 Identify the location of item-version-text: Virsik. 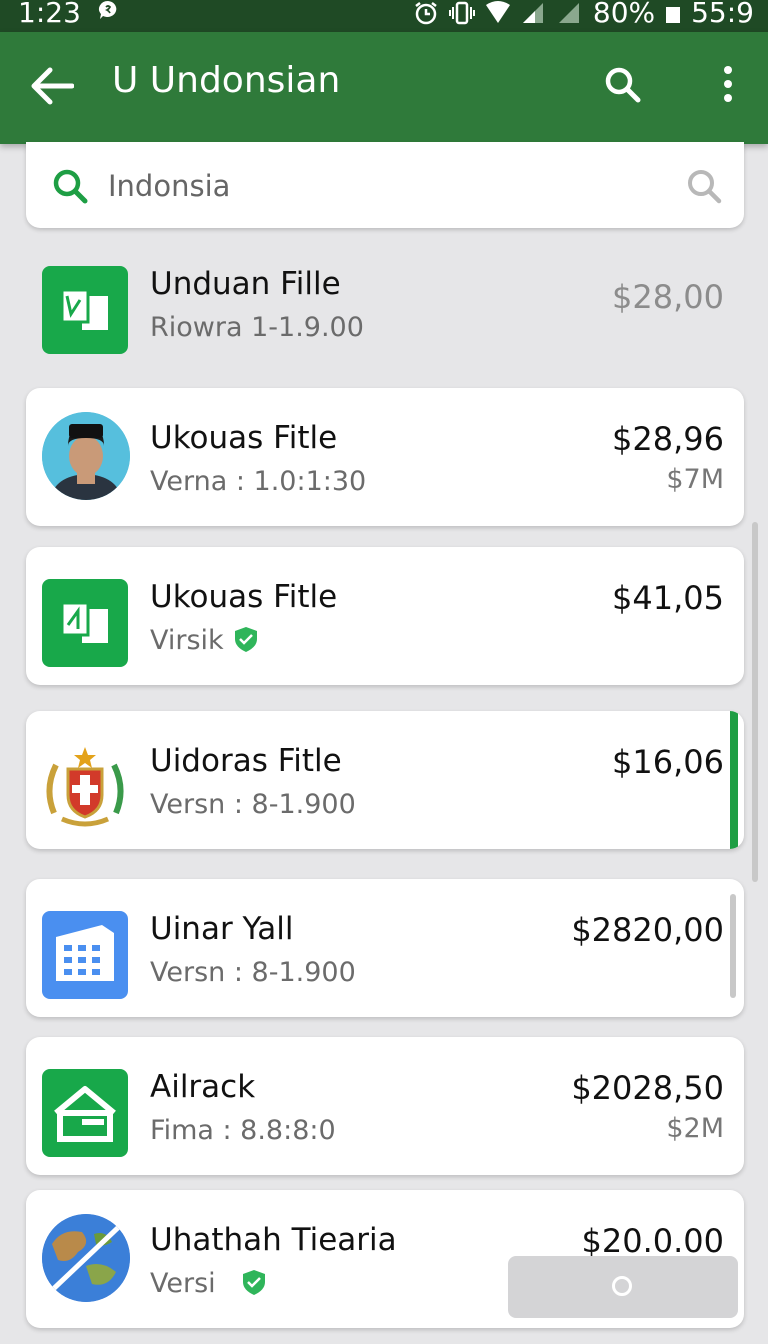
(187, 640).